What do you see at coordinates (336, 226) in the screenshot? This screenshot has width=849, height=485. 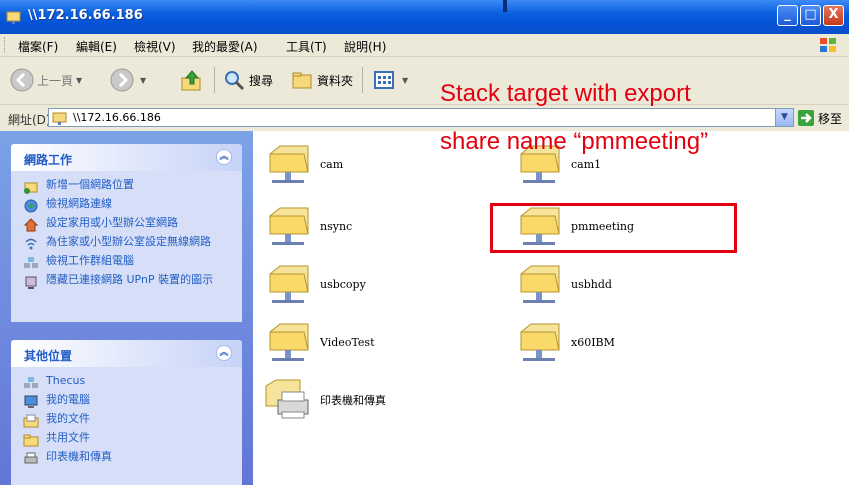 I see `share-label: nsync` at bounding box center [336, 226].